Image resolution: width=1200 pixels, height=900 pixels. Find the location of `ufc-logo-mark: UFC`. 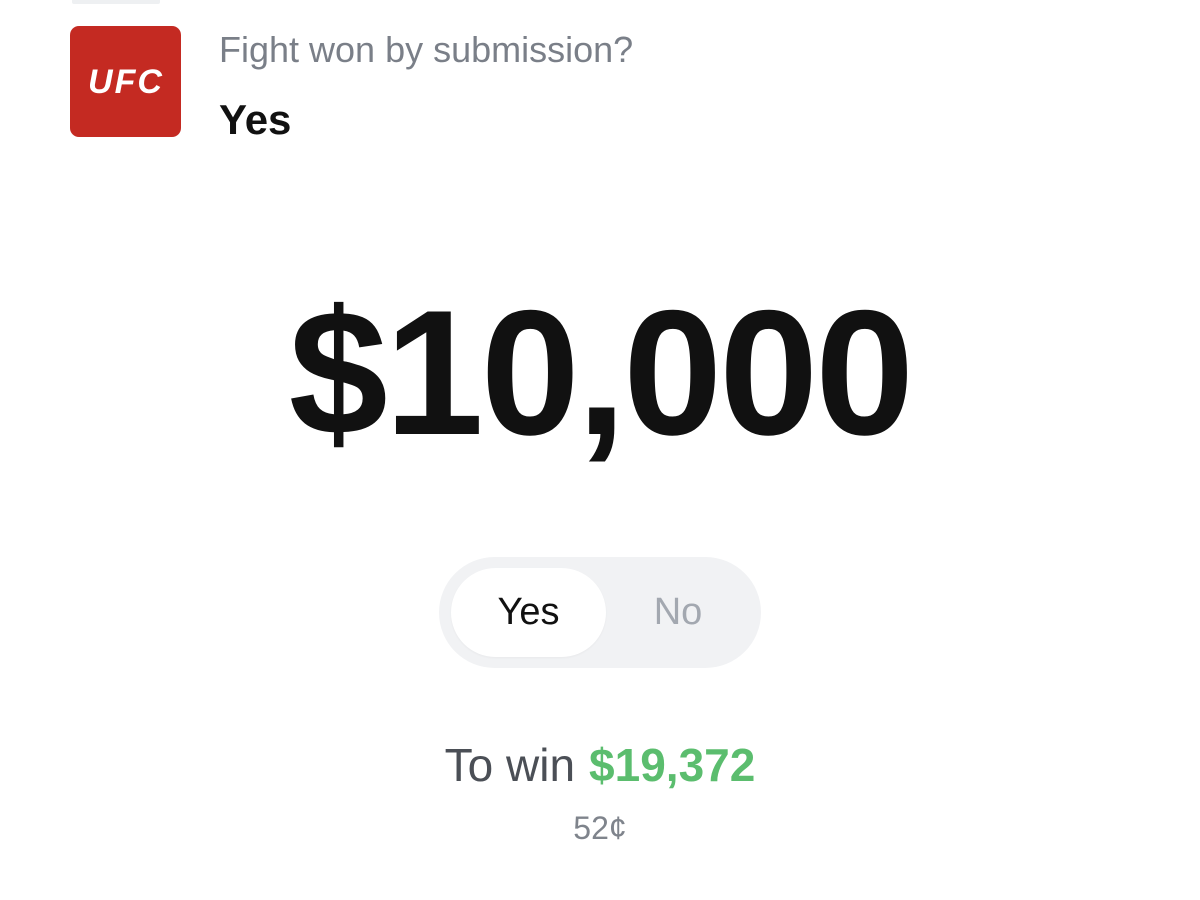

ufc-logo-mark: UFC is located at coordinates (126, 82).